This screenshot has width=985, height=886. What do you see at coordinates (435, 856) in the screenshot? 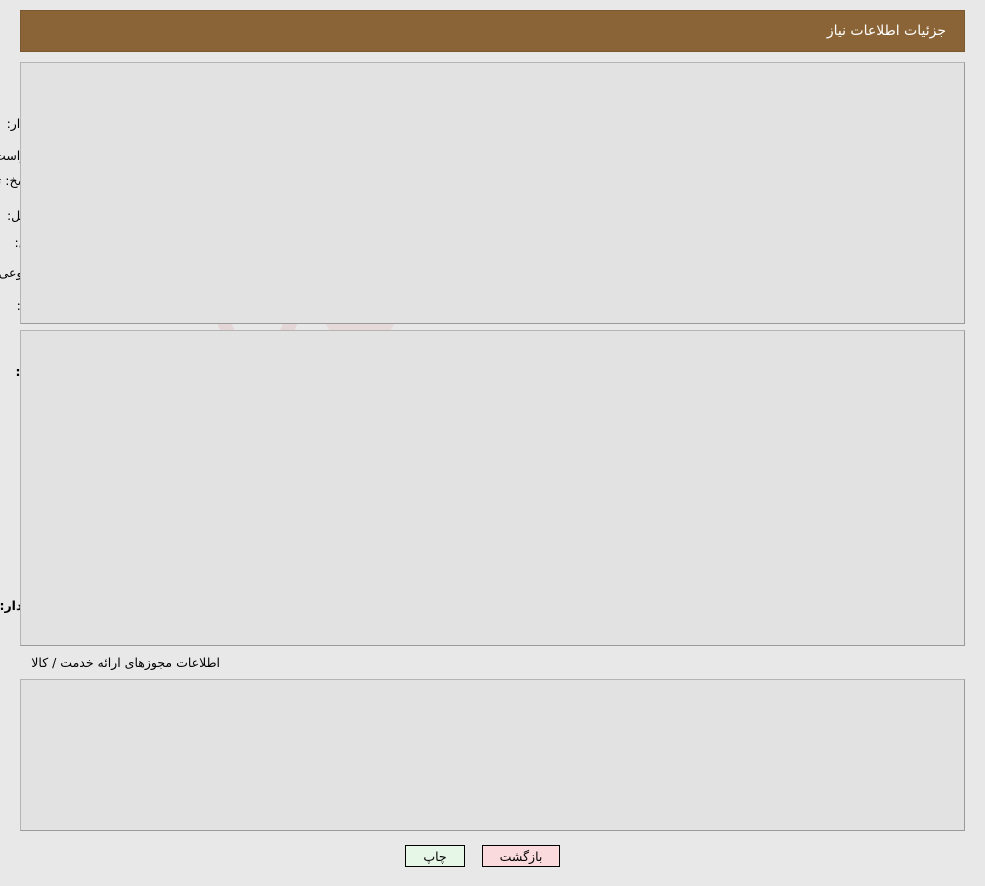
I see `print-button: چاپ` at bounding box center [435, 856].